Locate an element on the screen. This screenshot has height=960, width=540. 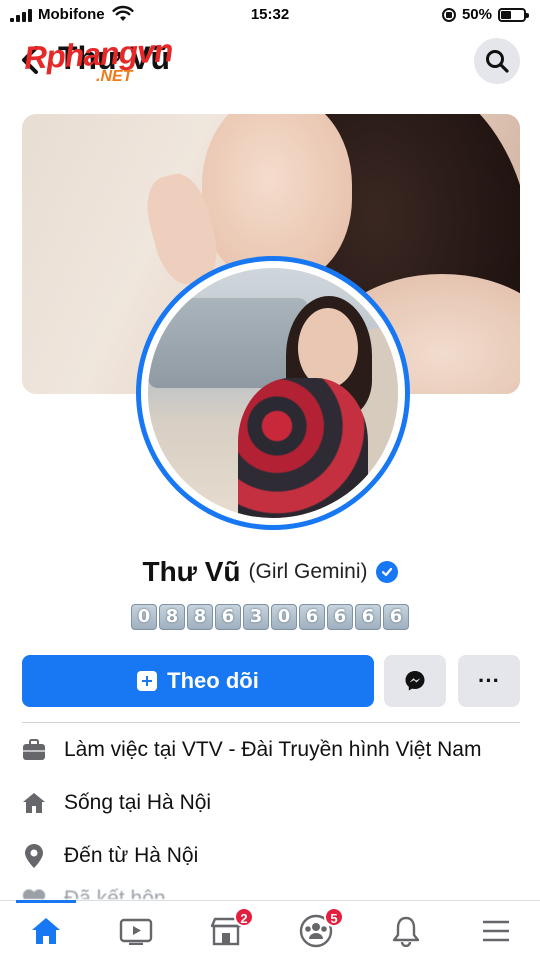
status-bar: Mobifone 15:32 50% is located at coordinates (270, 15).